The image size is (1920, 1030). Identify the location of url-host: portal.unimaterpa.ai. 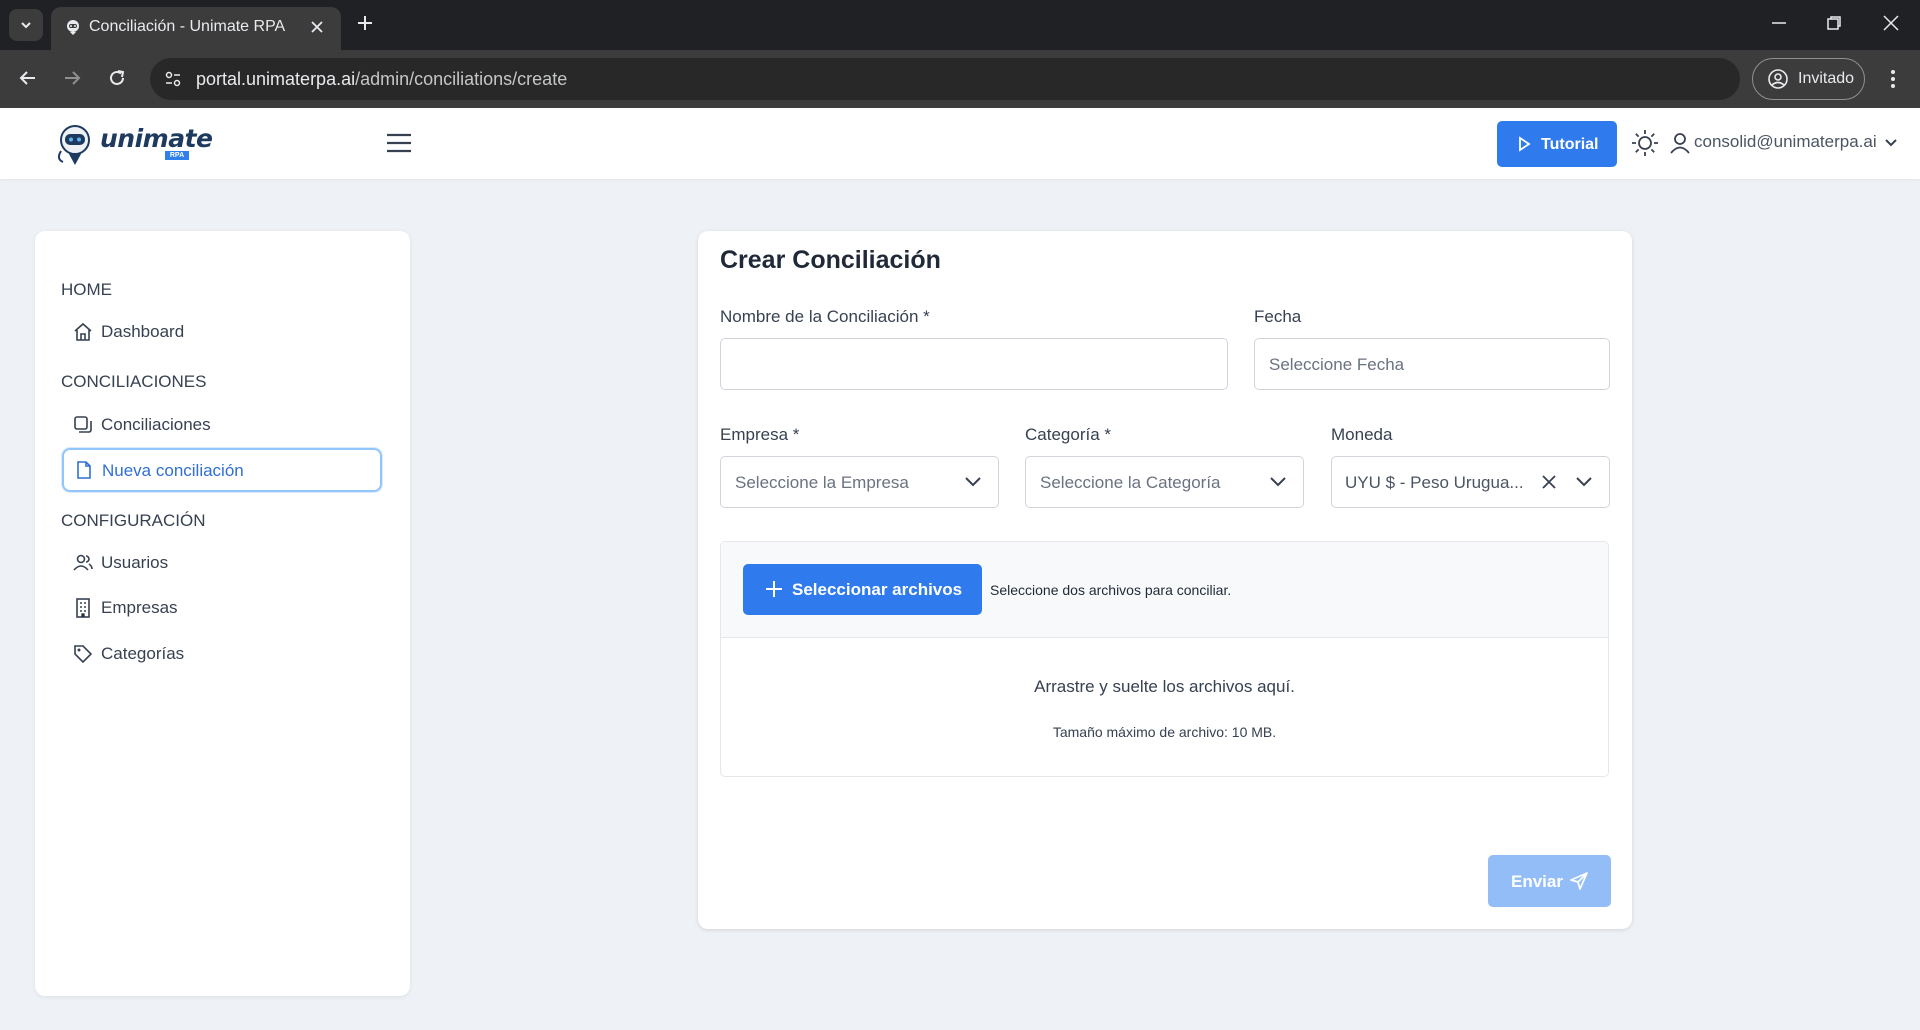
(276, 79).